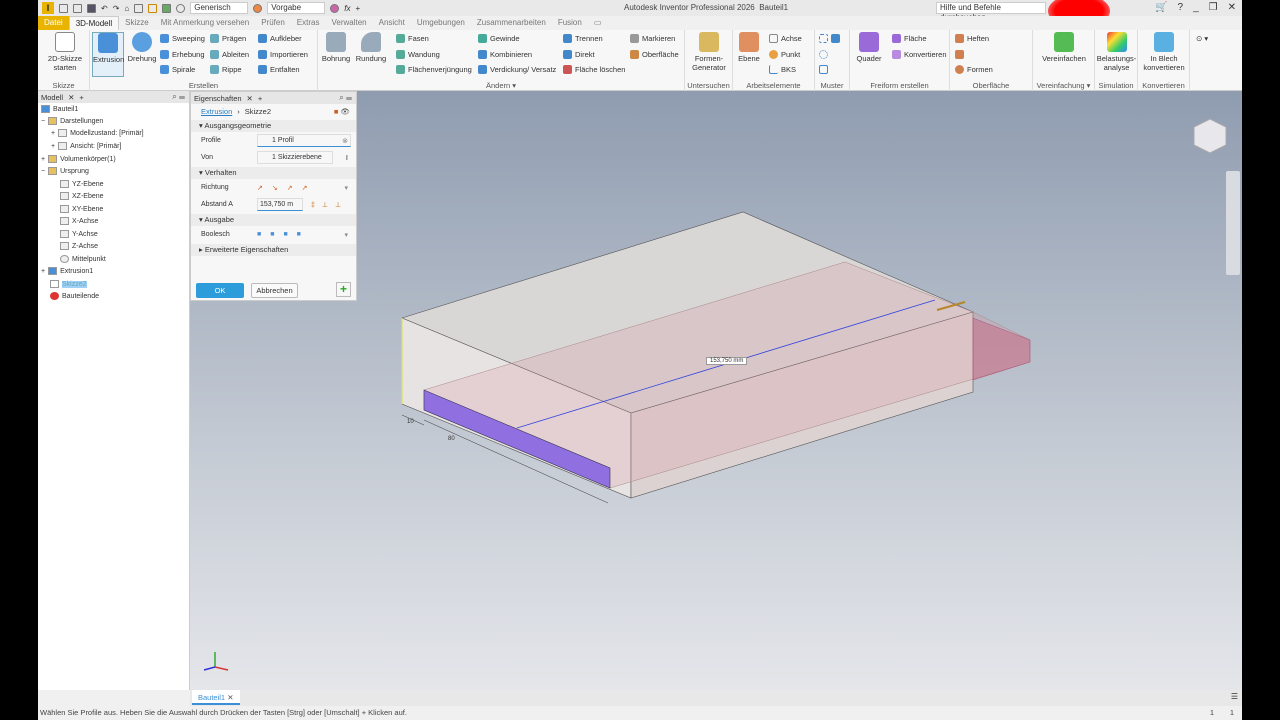 The height and width of the screenshot is (720, 1280). I want to click on distance-input: 153,750 m, so click(280, 204).